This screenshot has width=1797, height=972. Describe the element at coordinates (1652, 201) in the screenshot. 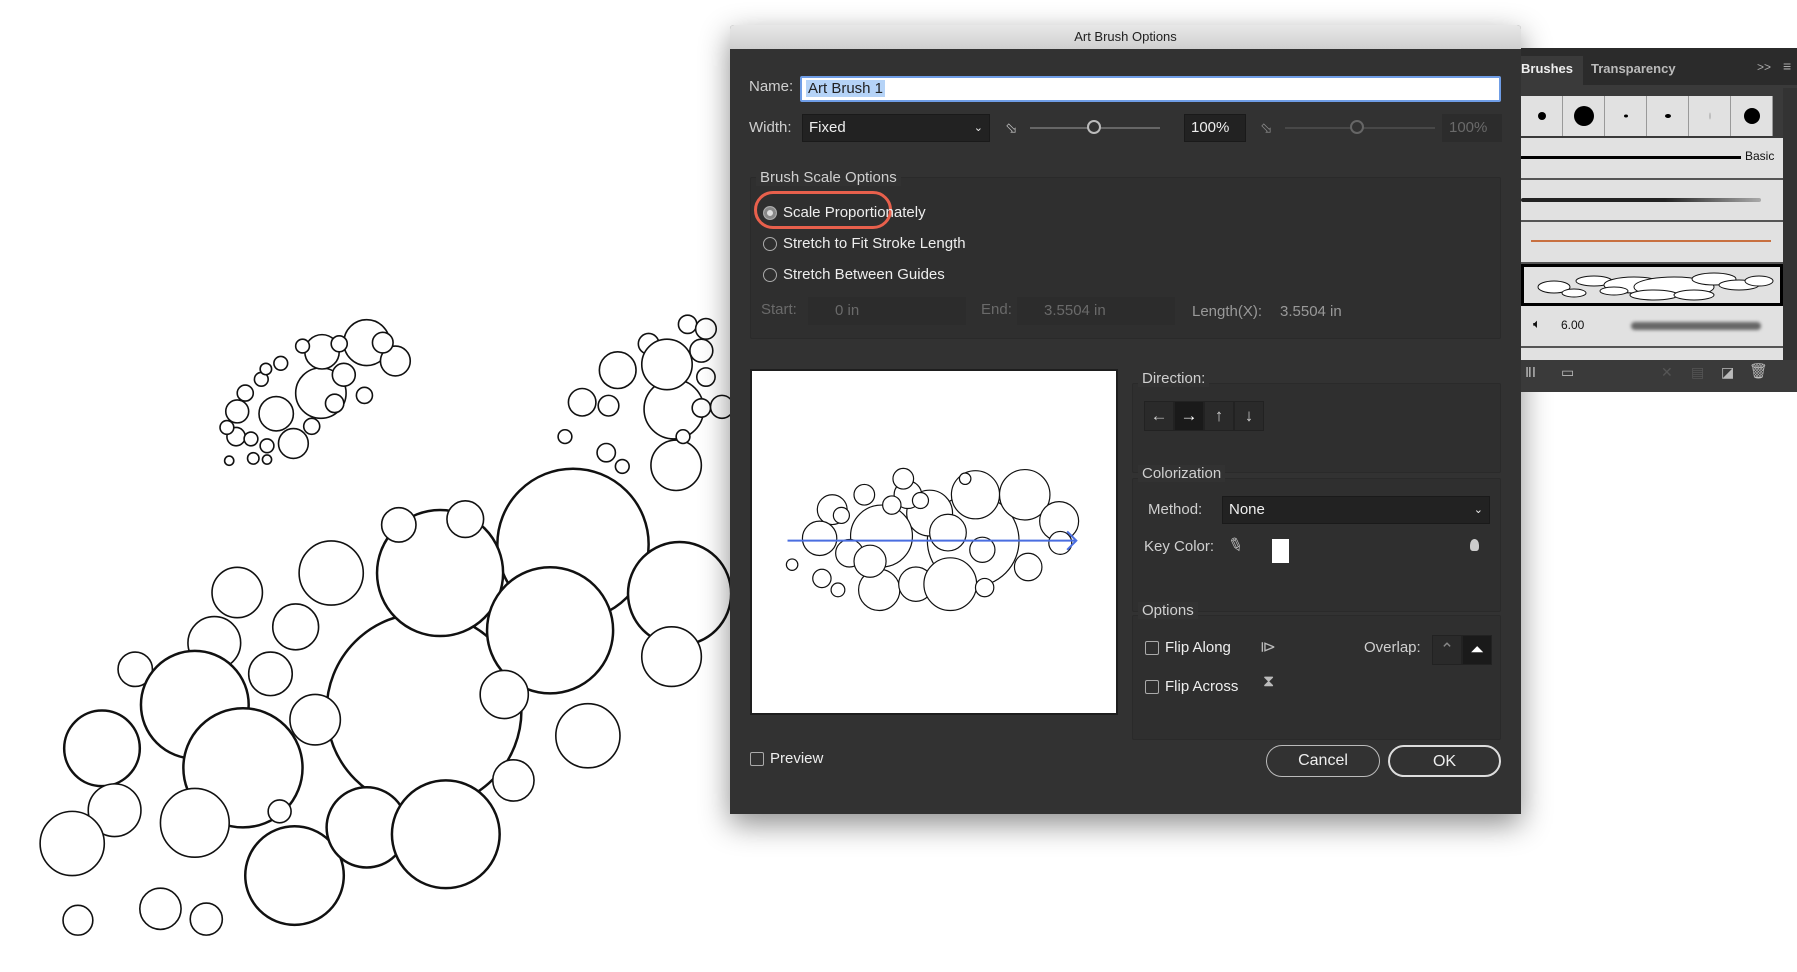

I see `brush-charcoal` at that location.